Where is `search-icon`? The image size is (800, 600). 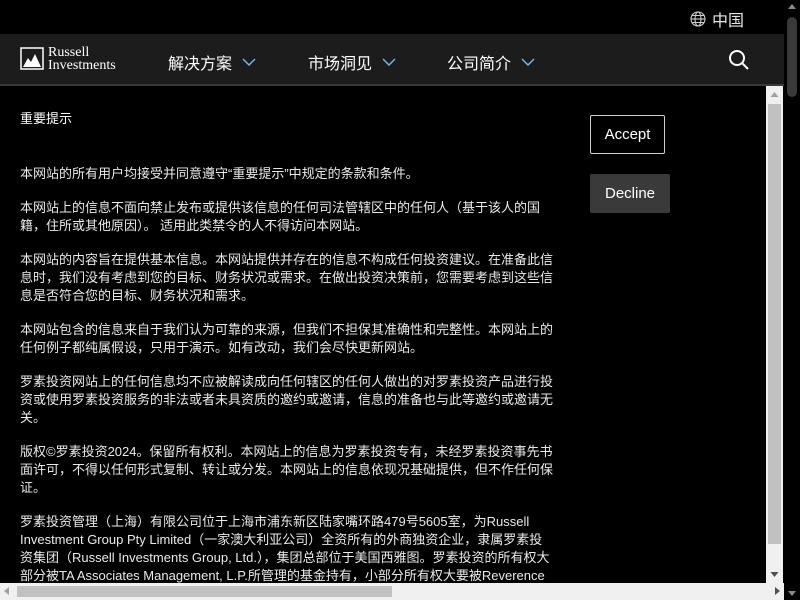
search-icon is located at coordinates (739, 62).